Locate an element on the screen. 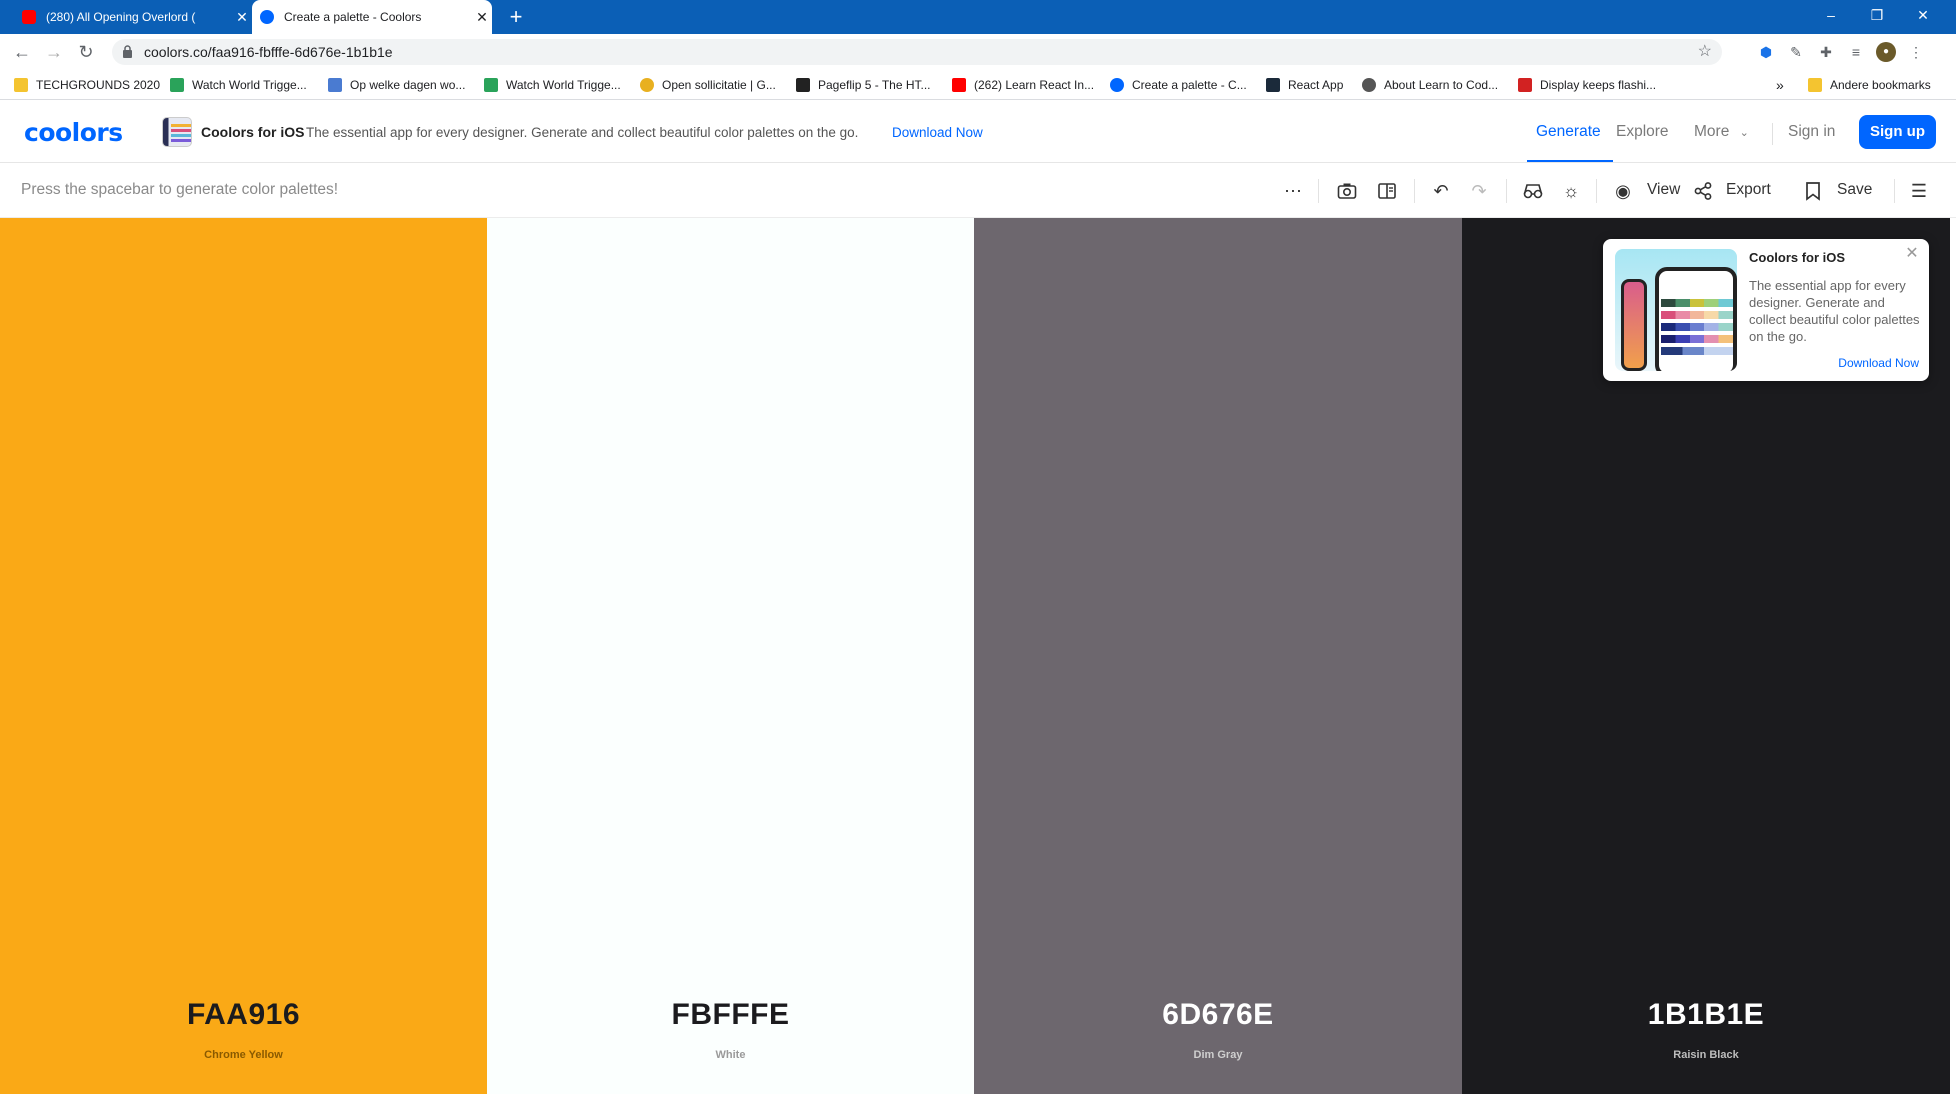 The height and width of the screenshot is (1117, 1956). export-button: Export is located at coordinates (1748, 190).